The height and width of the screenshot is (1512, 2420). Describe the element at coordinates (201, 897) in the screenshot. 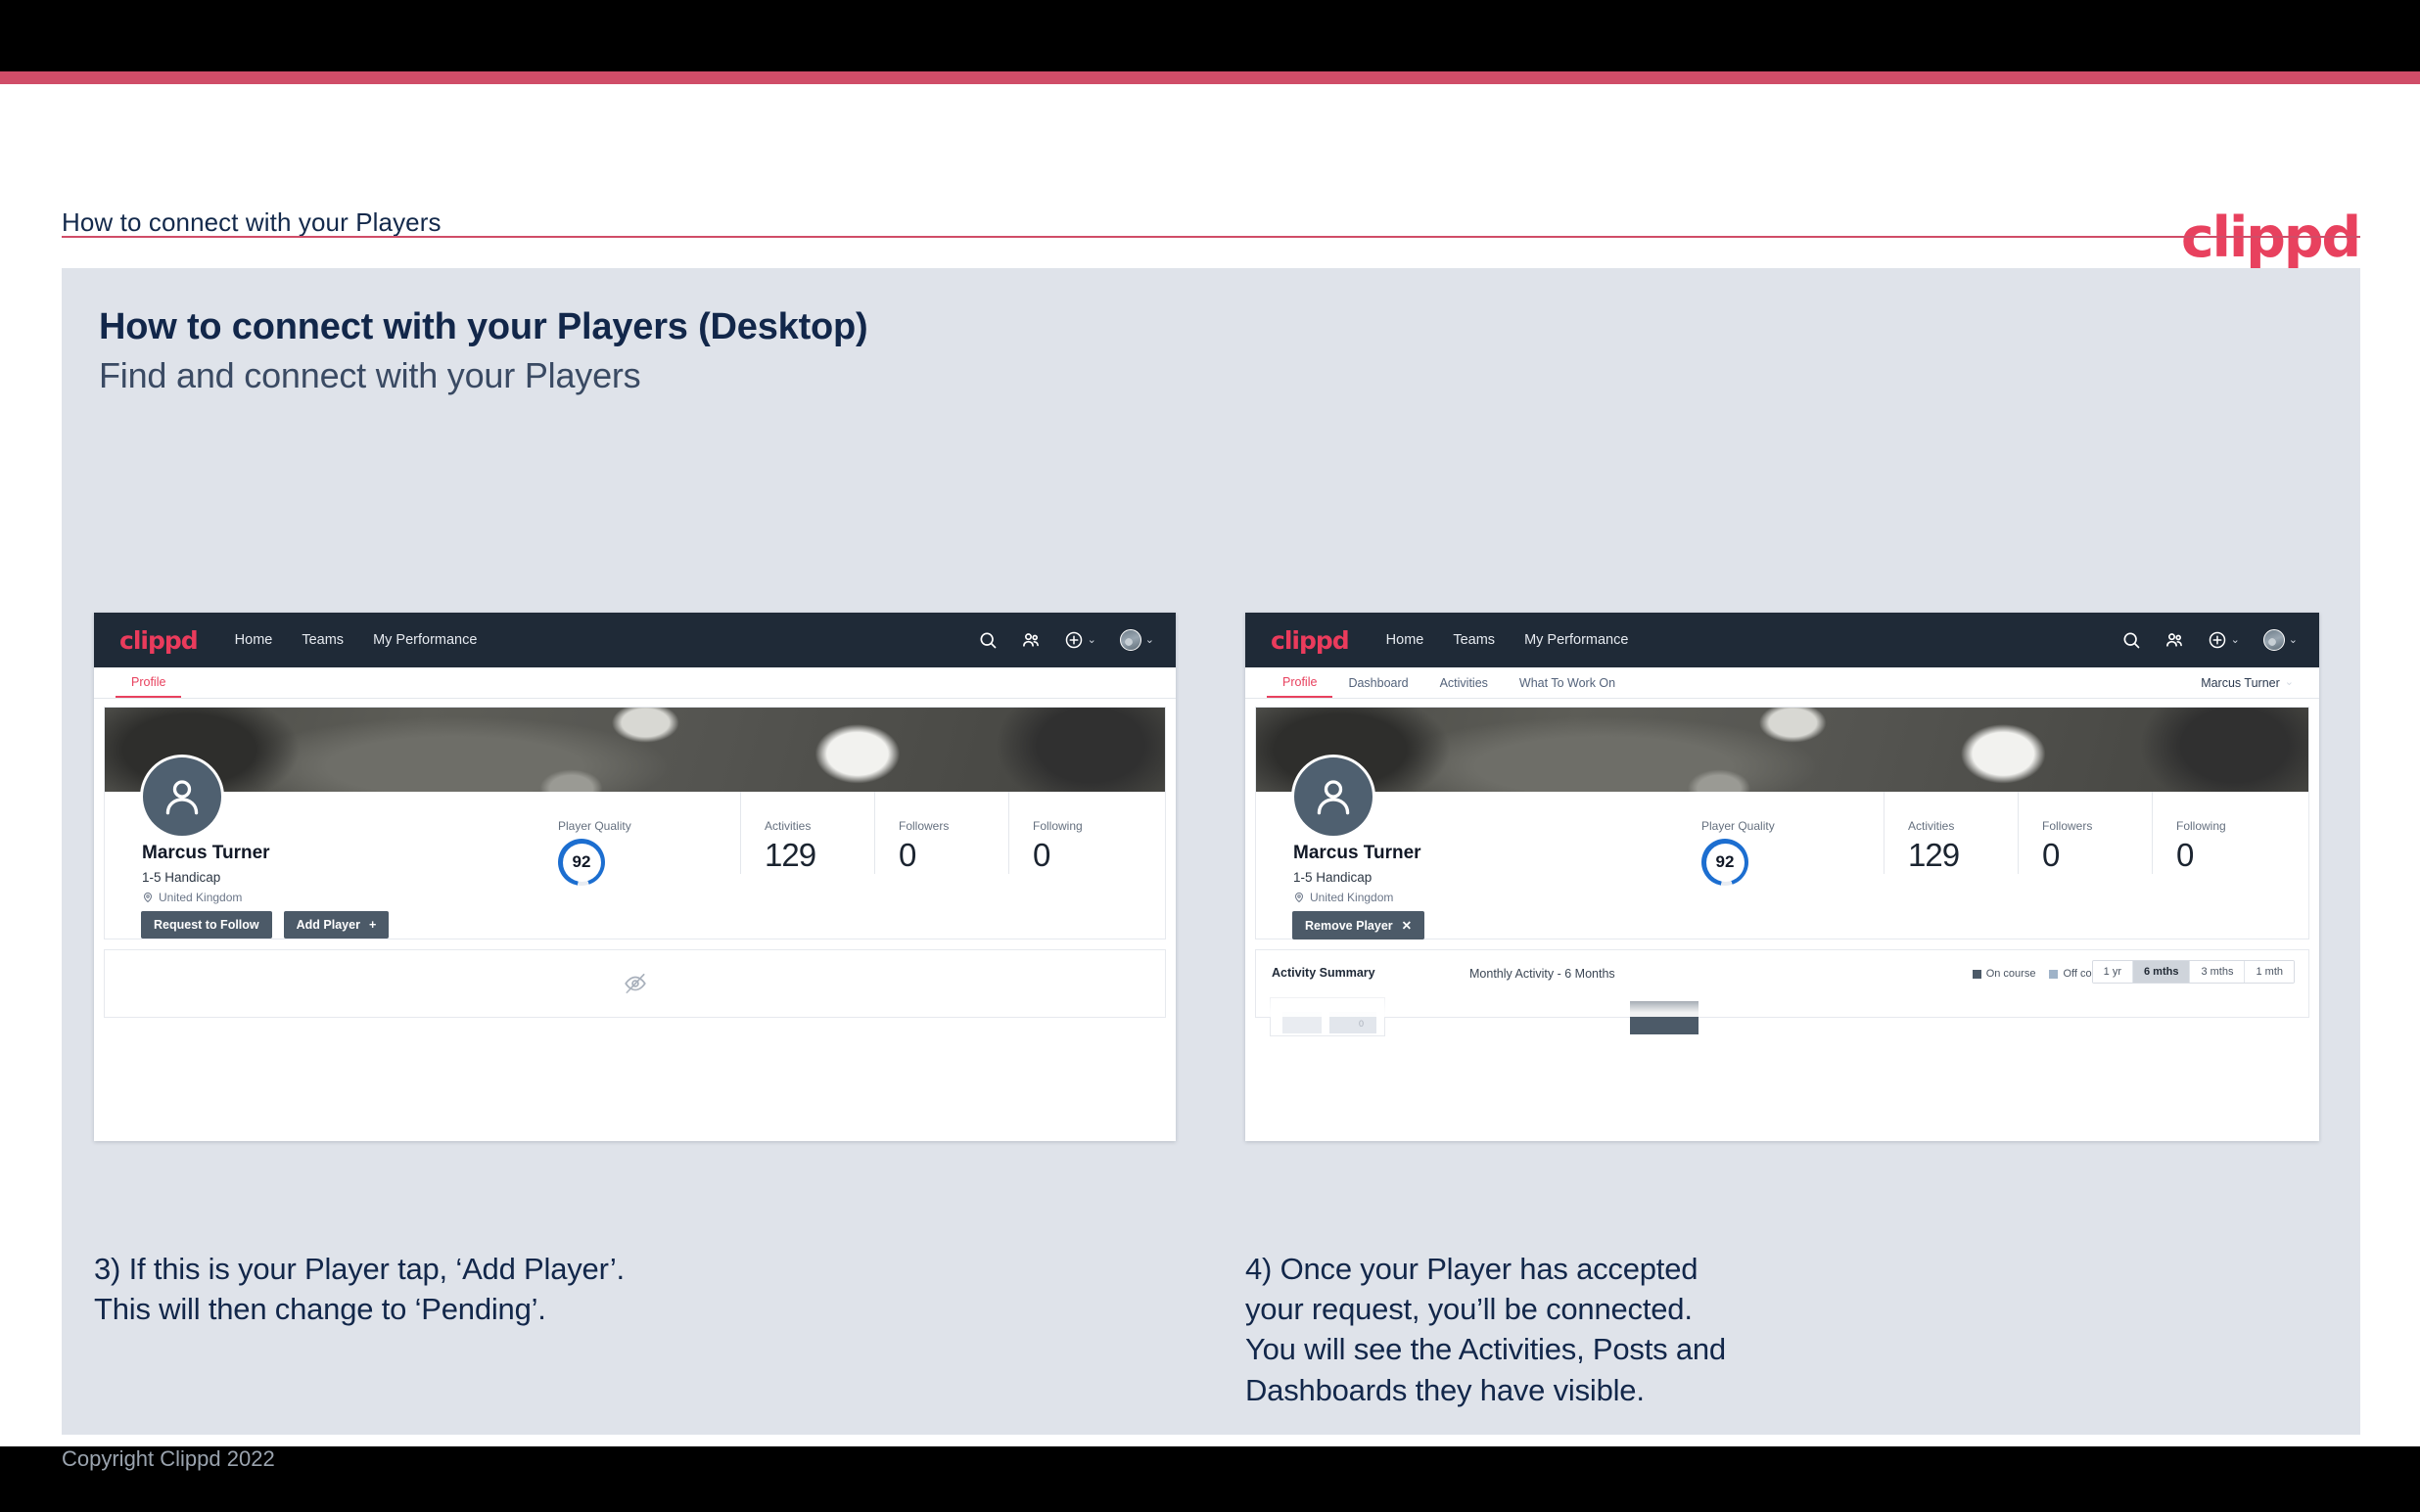

I see `player-location-label: United Kingdom` at that location.